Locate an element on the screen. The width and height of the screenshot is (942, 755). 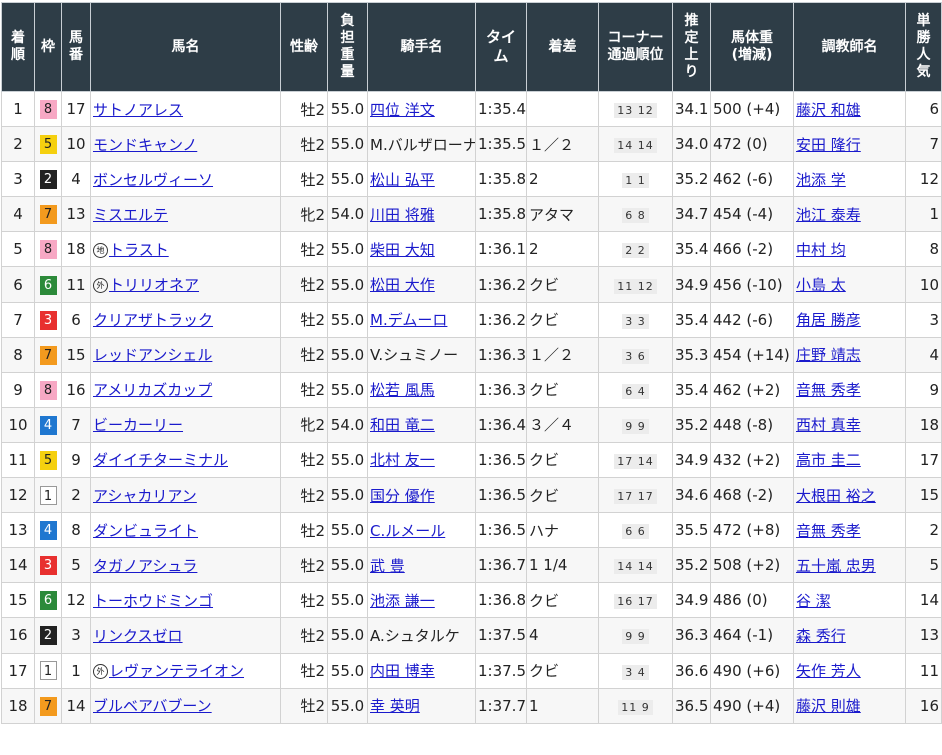
jockey-link: 柴田 大知 is located at coordinates (402, 250).